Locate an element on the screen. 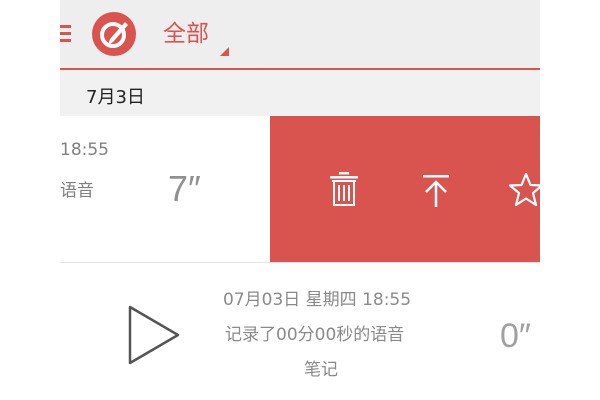 Image resolution: width=600 pixels, height=400 pixels. hamburger-menu-icon is located at coordinates (65, 34).